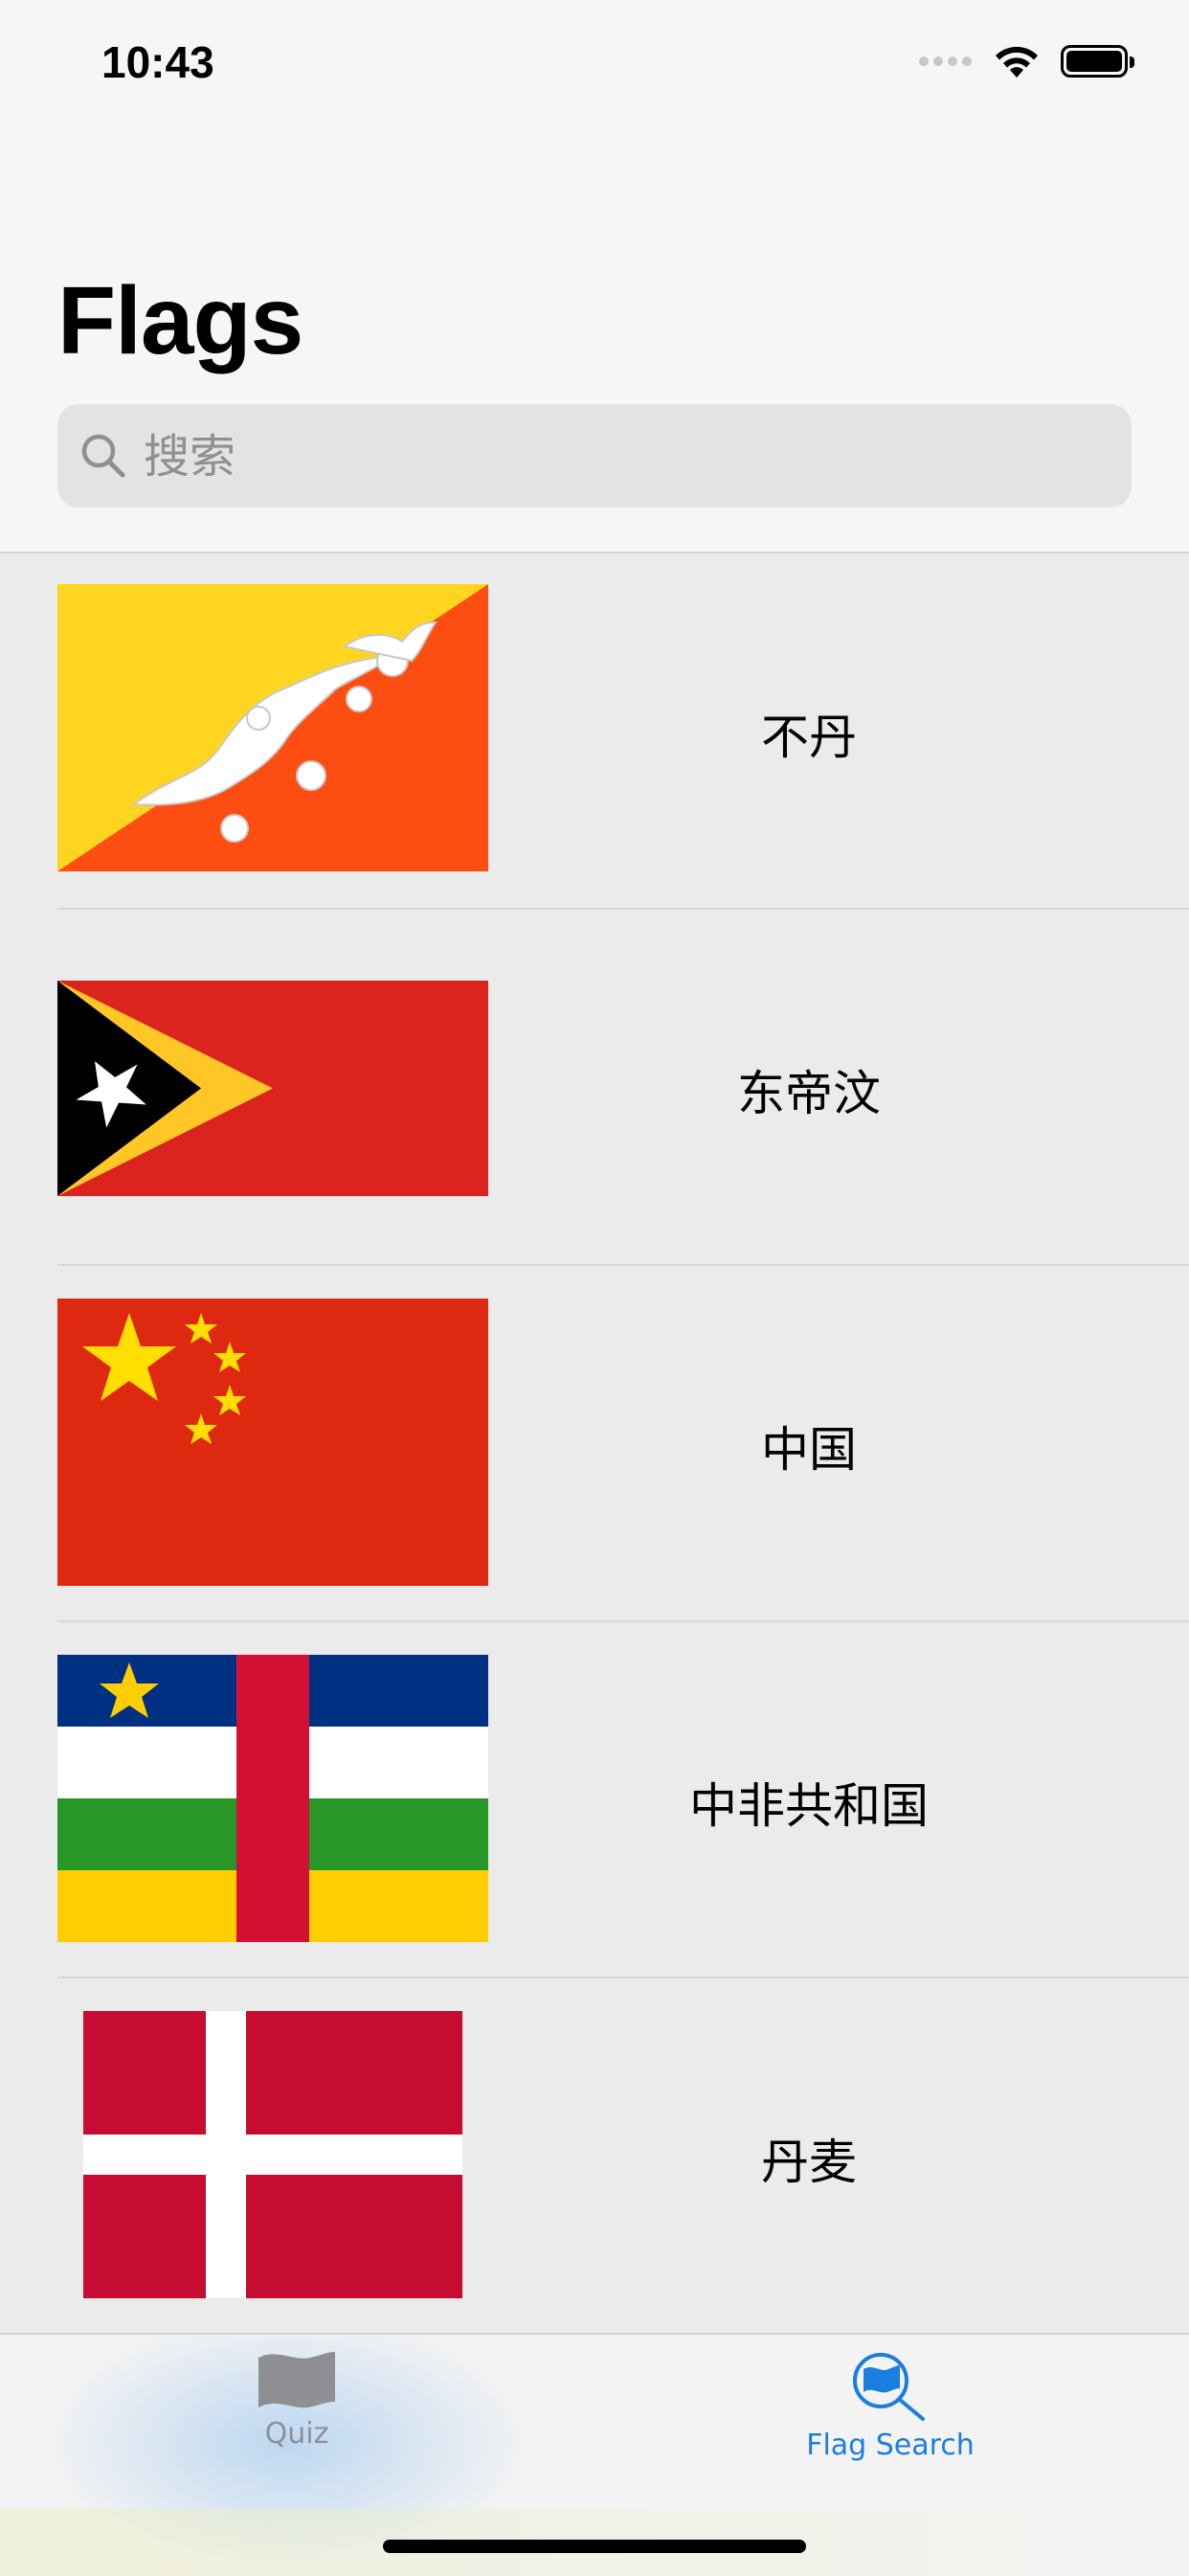  I want to click on search-bar, so click(594, 456).